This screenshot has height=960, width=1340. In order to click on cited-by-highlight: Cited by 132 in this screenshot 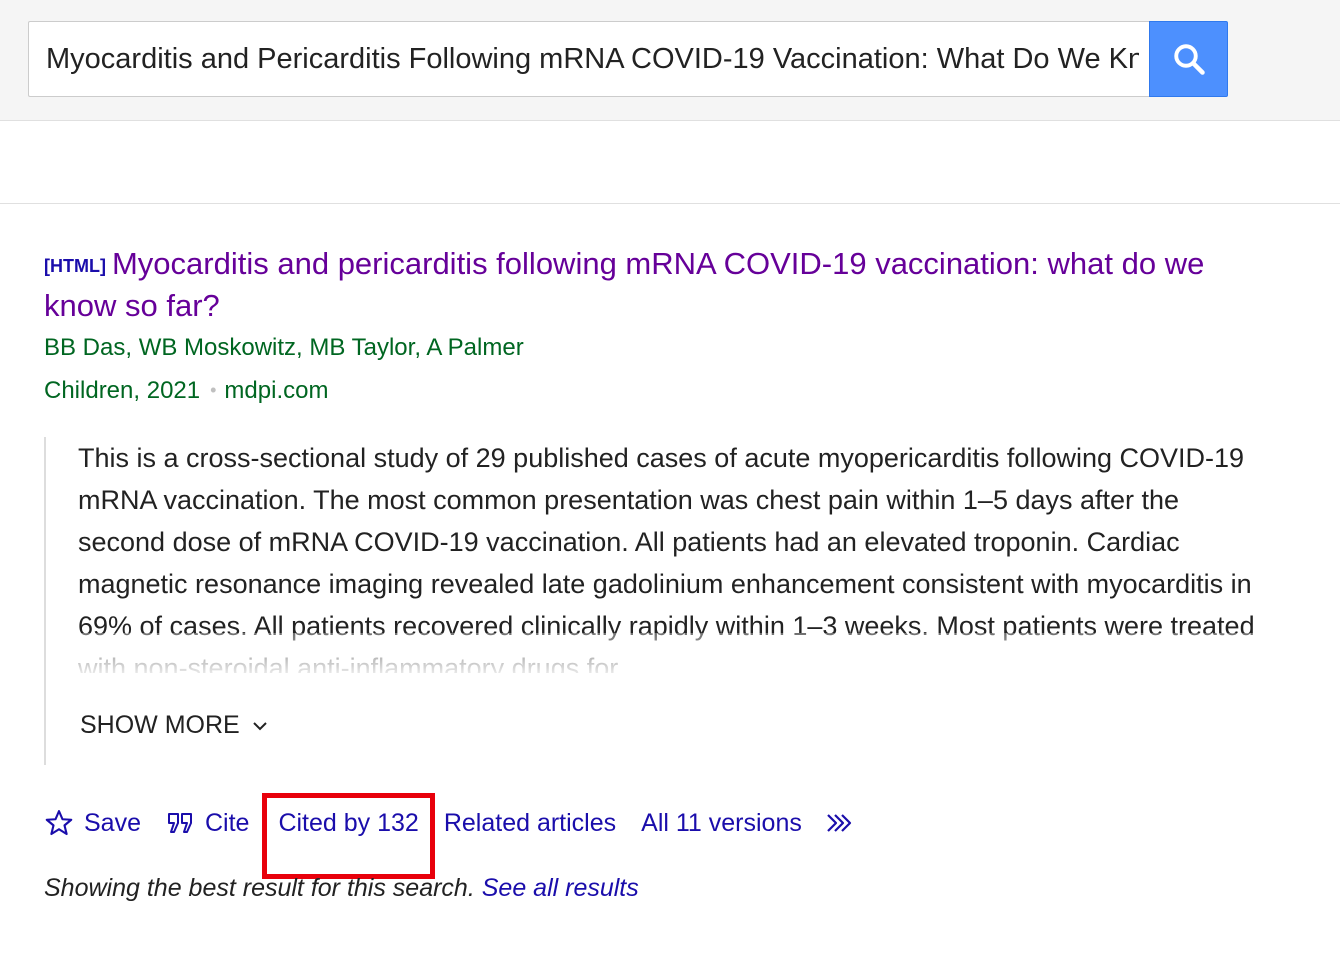, I will do `click(348, 836)`.